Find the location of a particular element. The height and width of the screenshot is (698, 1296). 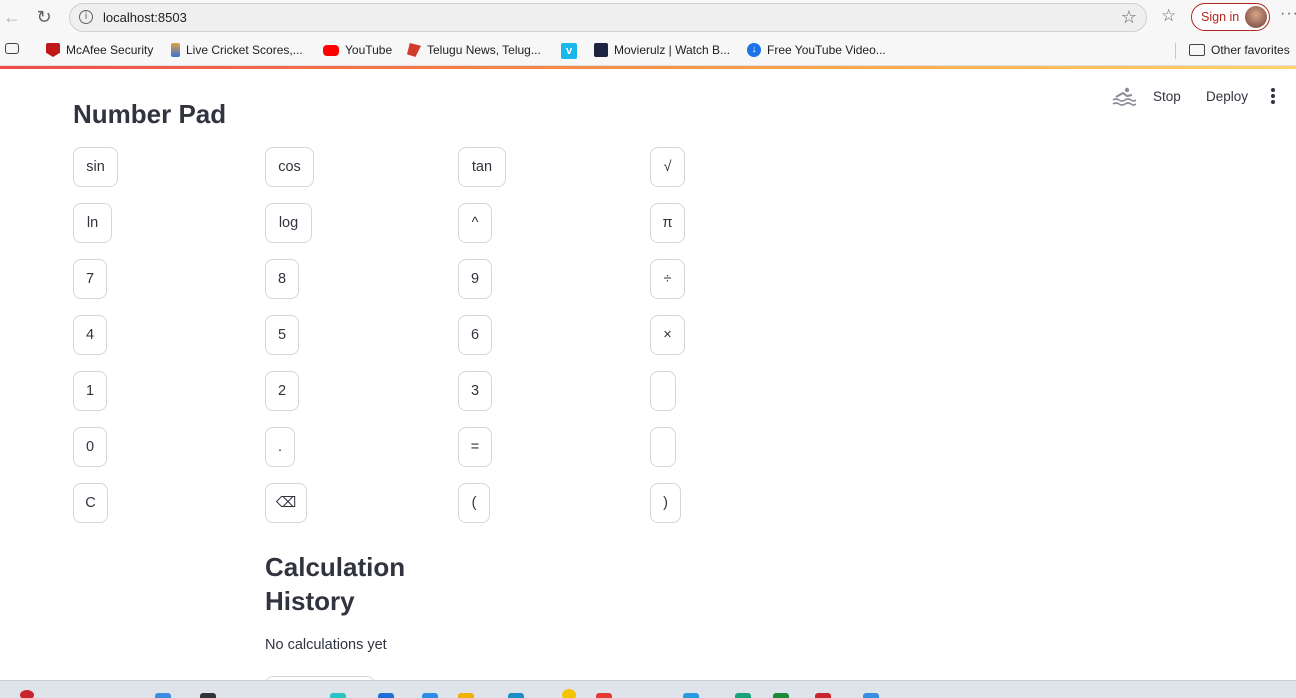

key-equals: = is located at coordinates (475, 447).